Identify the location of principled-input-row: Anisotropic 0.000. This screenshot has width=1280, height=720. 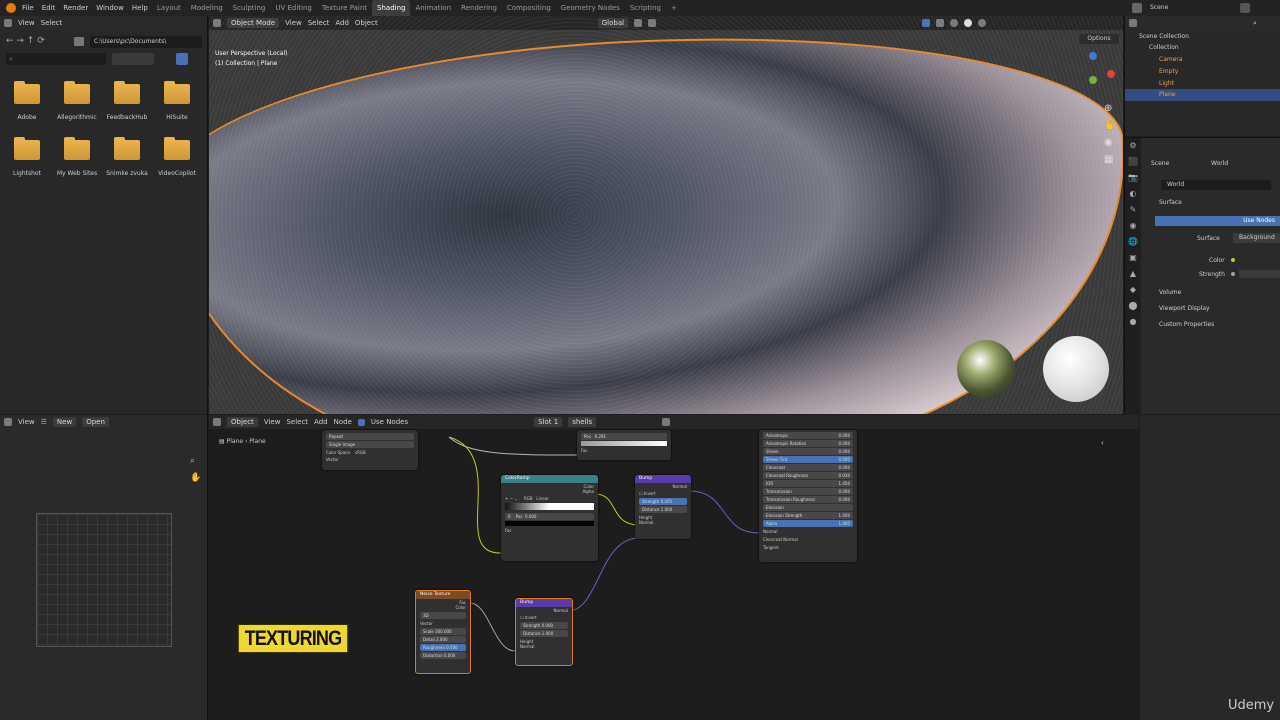
(808, 435).